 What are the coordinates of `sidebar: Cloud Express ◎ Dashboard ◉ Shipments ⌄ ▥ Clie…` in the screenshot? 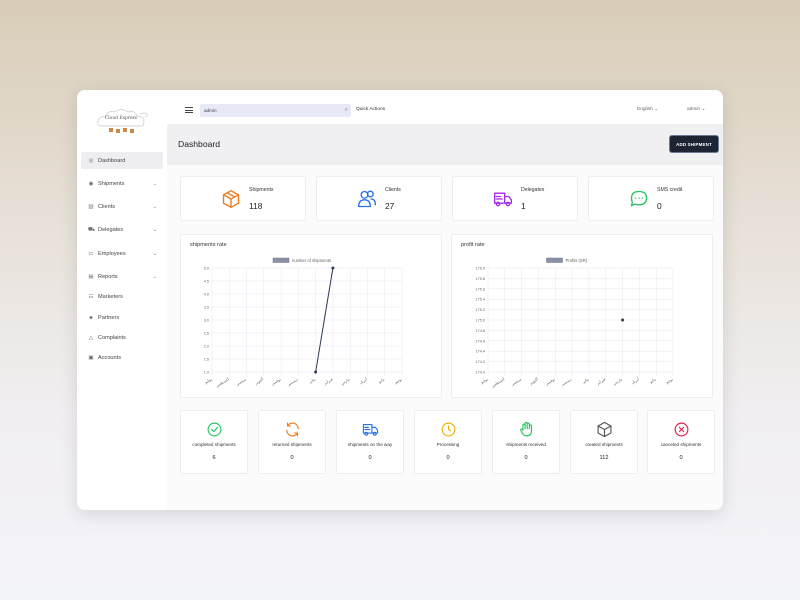 It's located at (122, 300).